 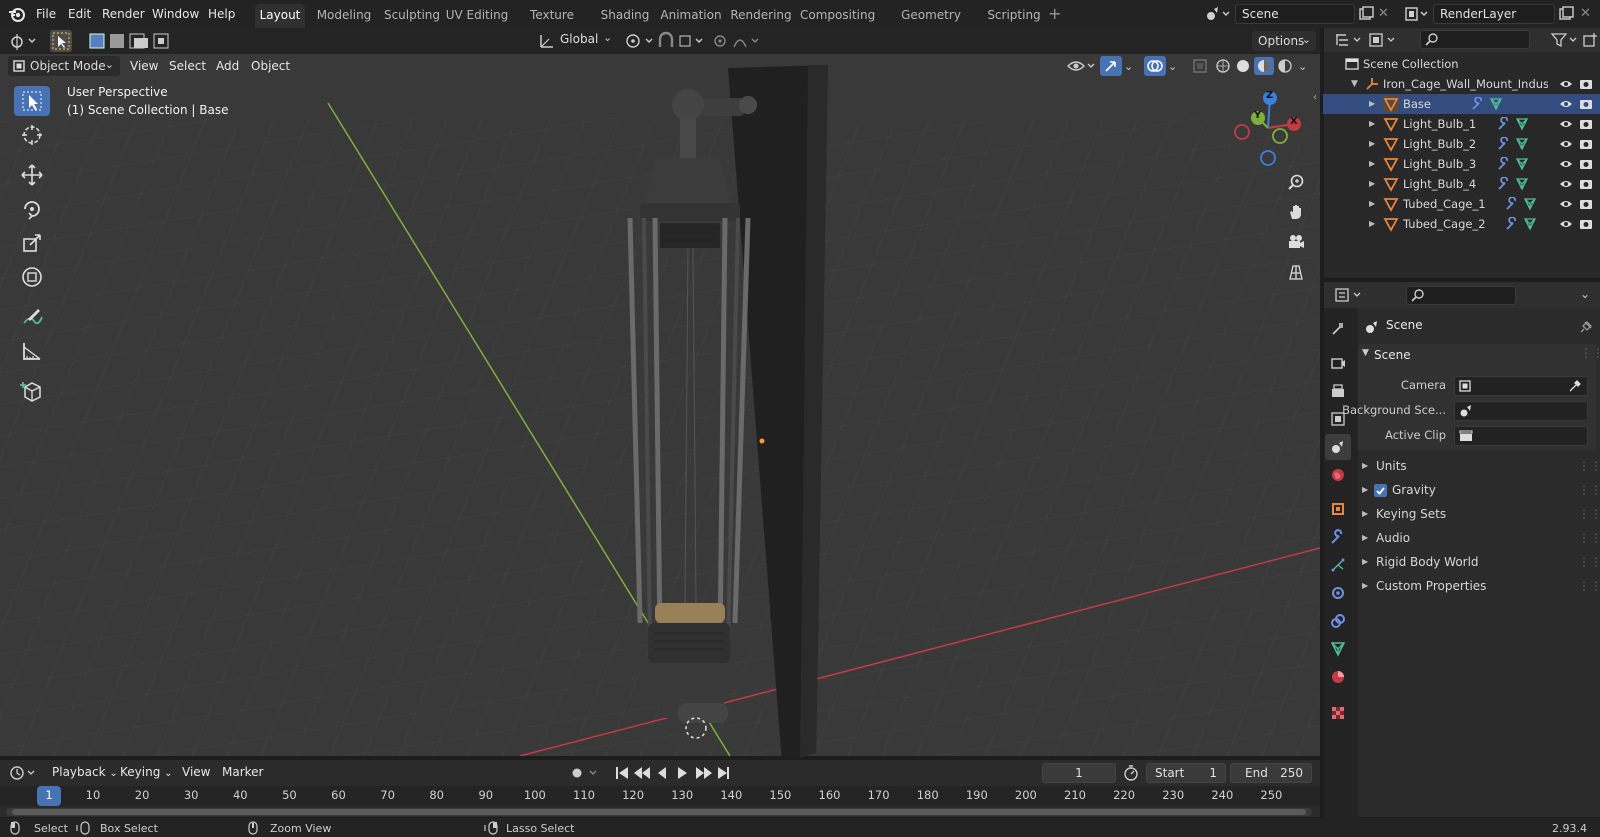 What do you see at coordinates (64, 66) in the screenshot?
I see `object-mode-dropdown: Object Mode ⌄` at bounding box center [64, 66].